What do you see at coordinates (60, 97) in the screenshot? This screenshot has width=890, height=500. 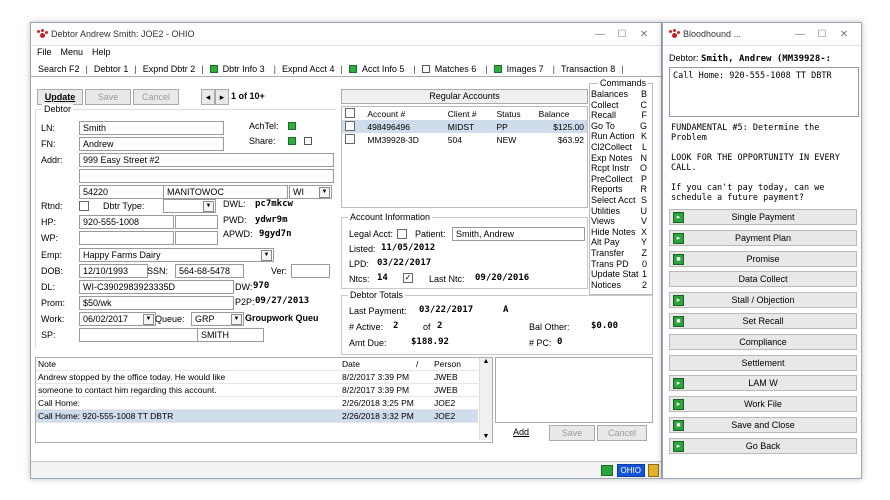 I see `update-button: Update` at bounding box center [60, 97].